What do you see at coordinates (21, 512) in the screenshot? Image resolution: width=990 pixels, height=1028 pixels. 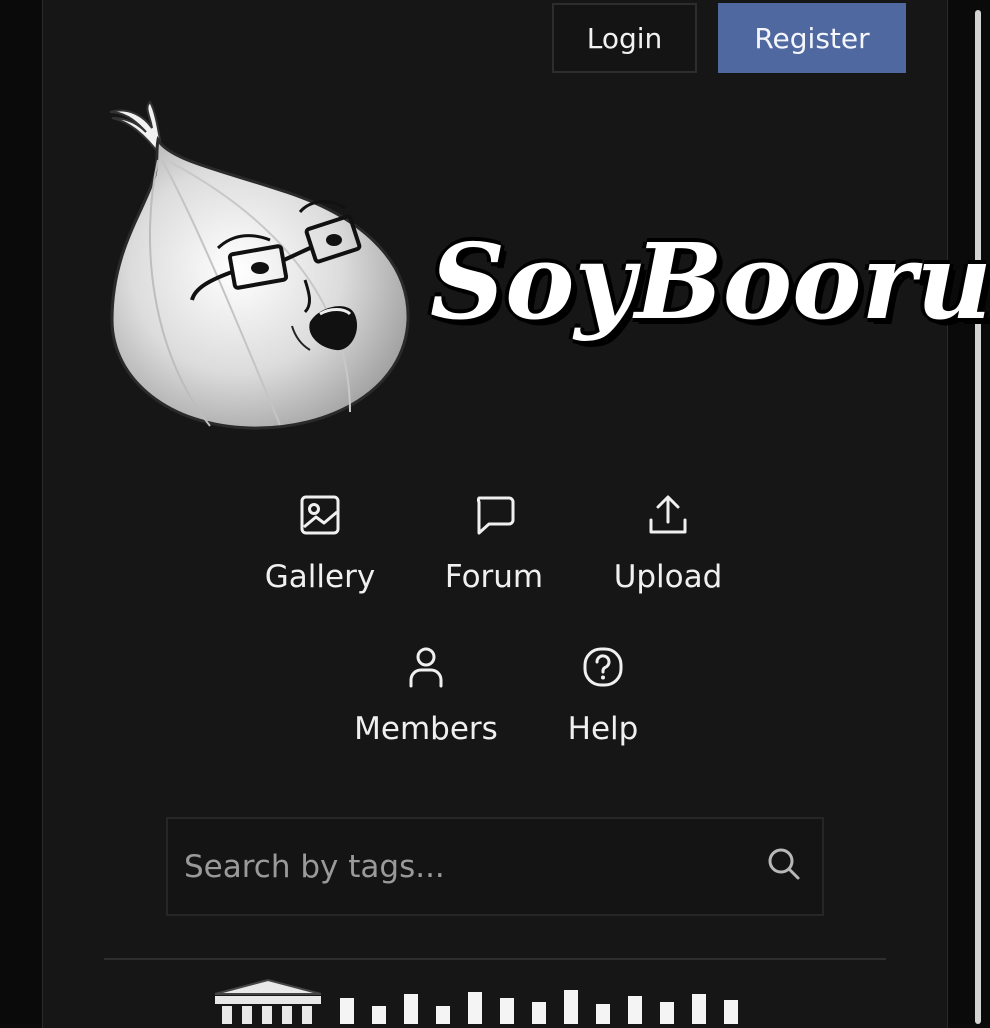 I see `background-left` at bounding box center [21, 512].